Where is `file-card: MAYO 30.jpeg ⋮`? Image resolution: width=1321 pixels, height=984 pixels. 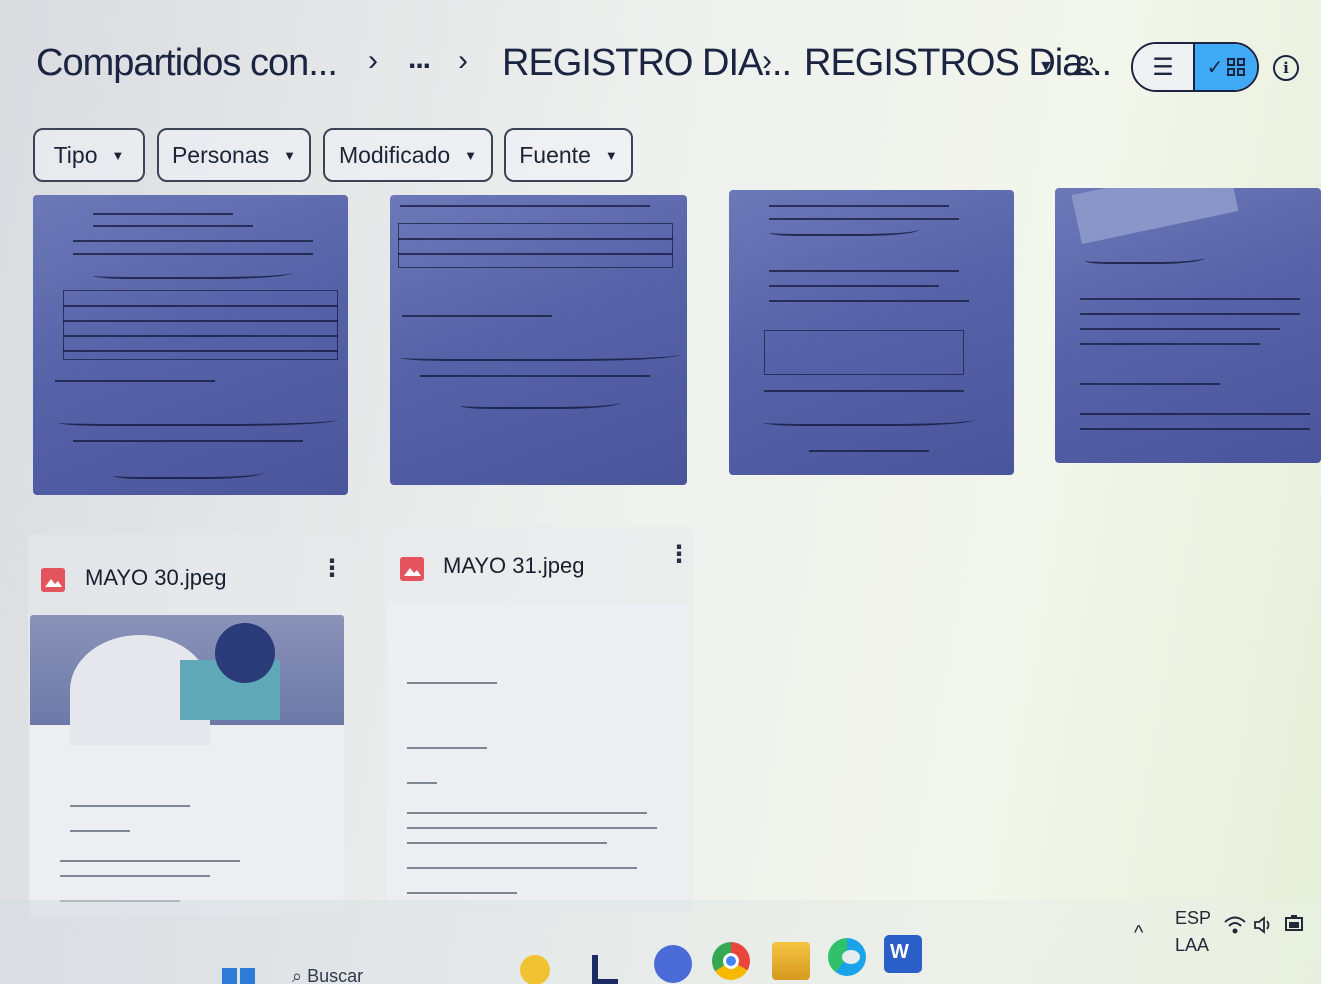
file-card: MAYO 30.jpeg ⋮ is located at coordinates (188, 727).